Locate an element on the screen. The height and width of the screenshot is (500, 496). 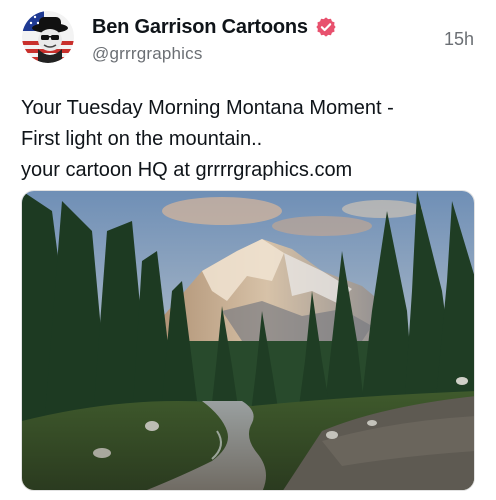
post-header: Ben Garrison Cartoons @grrrgraphics is located at coordinates (286, 40).